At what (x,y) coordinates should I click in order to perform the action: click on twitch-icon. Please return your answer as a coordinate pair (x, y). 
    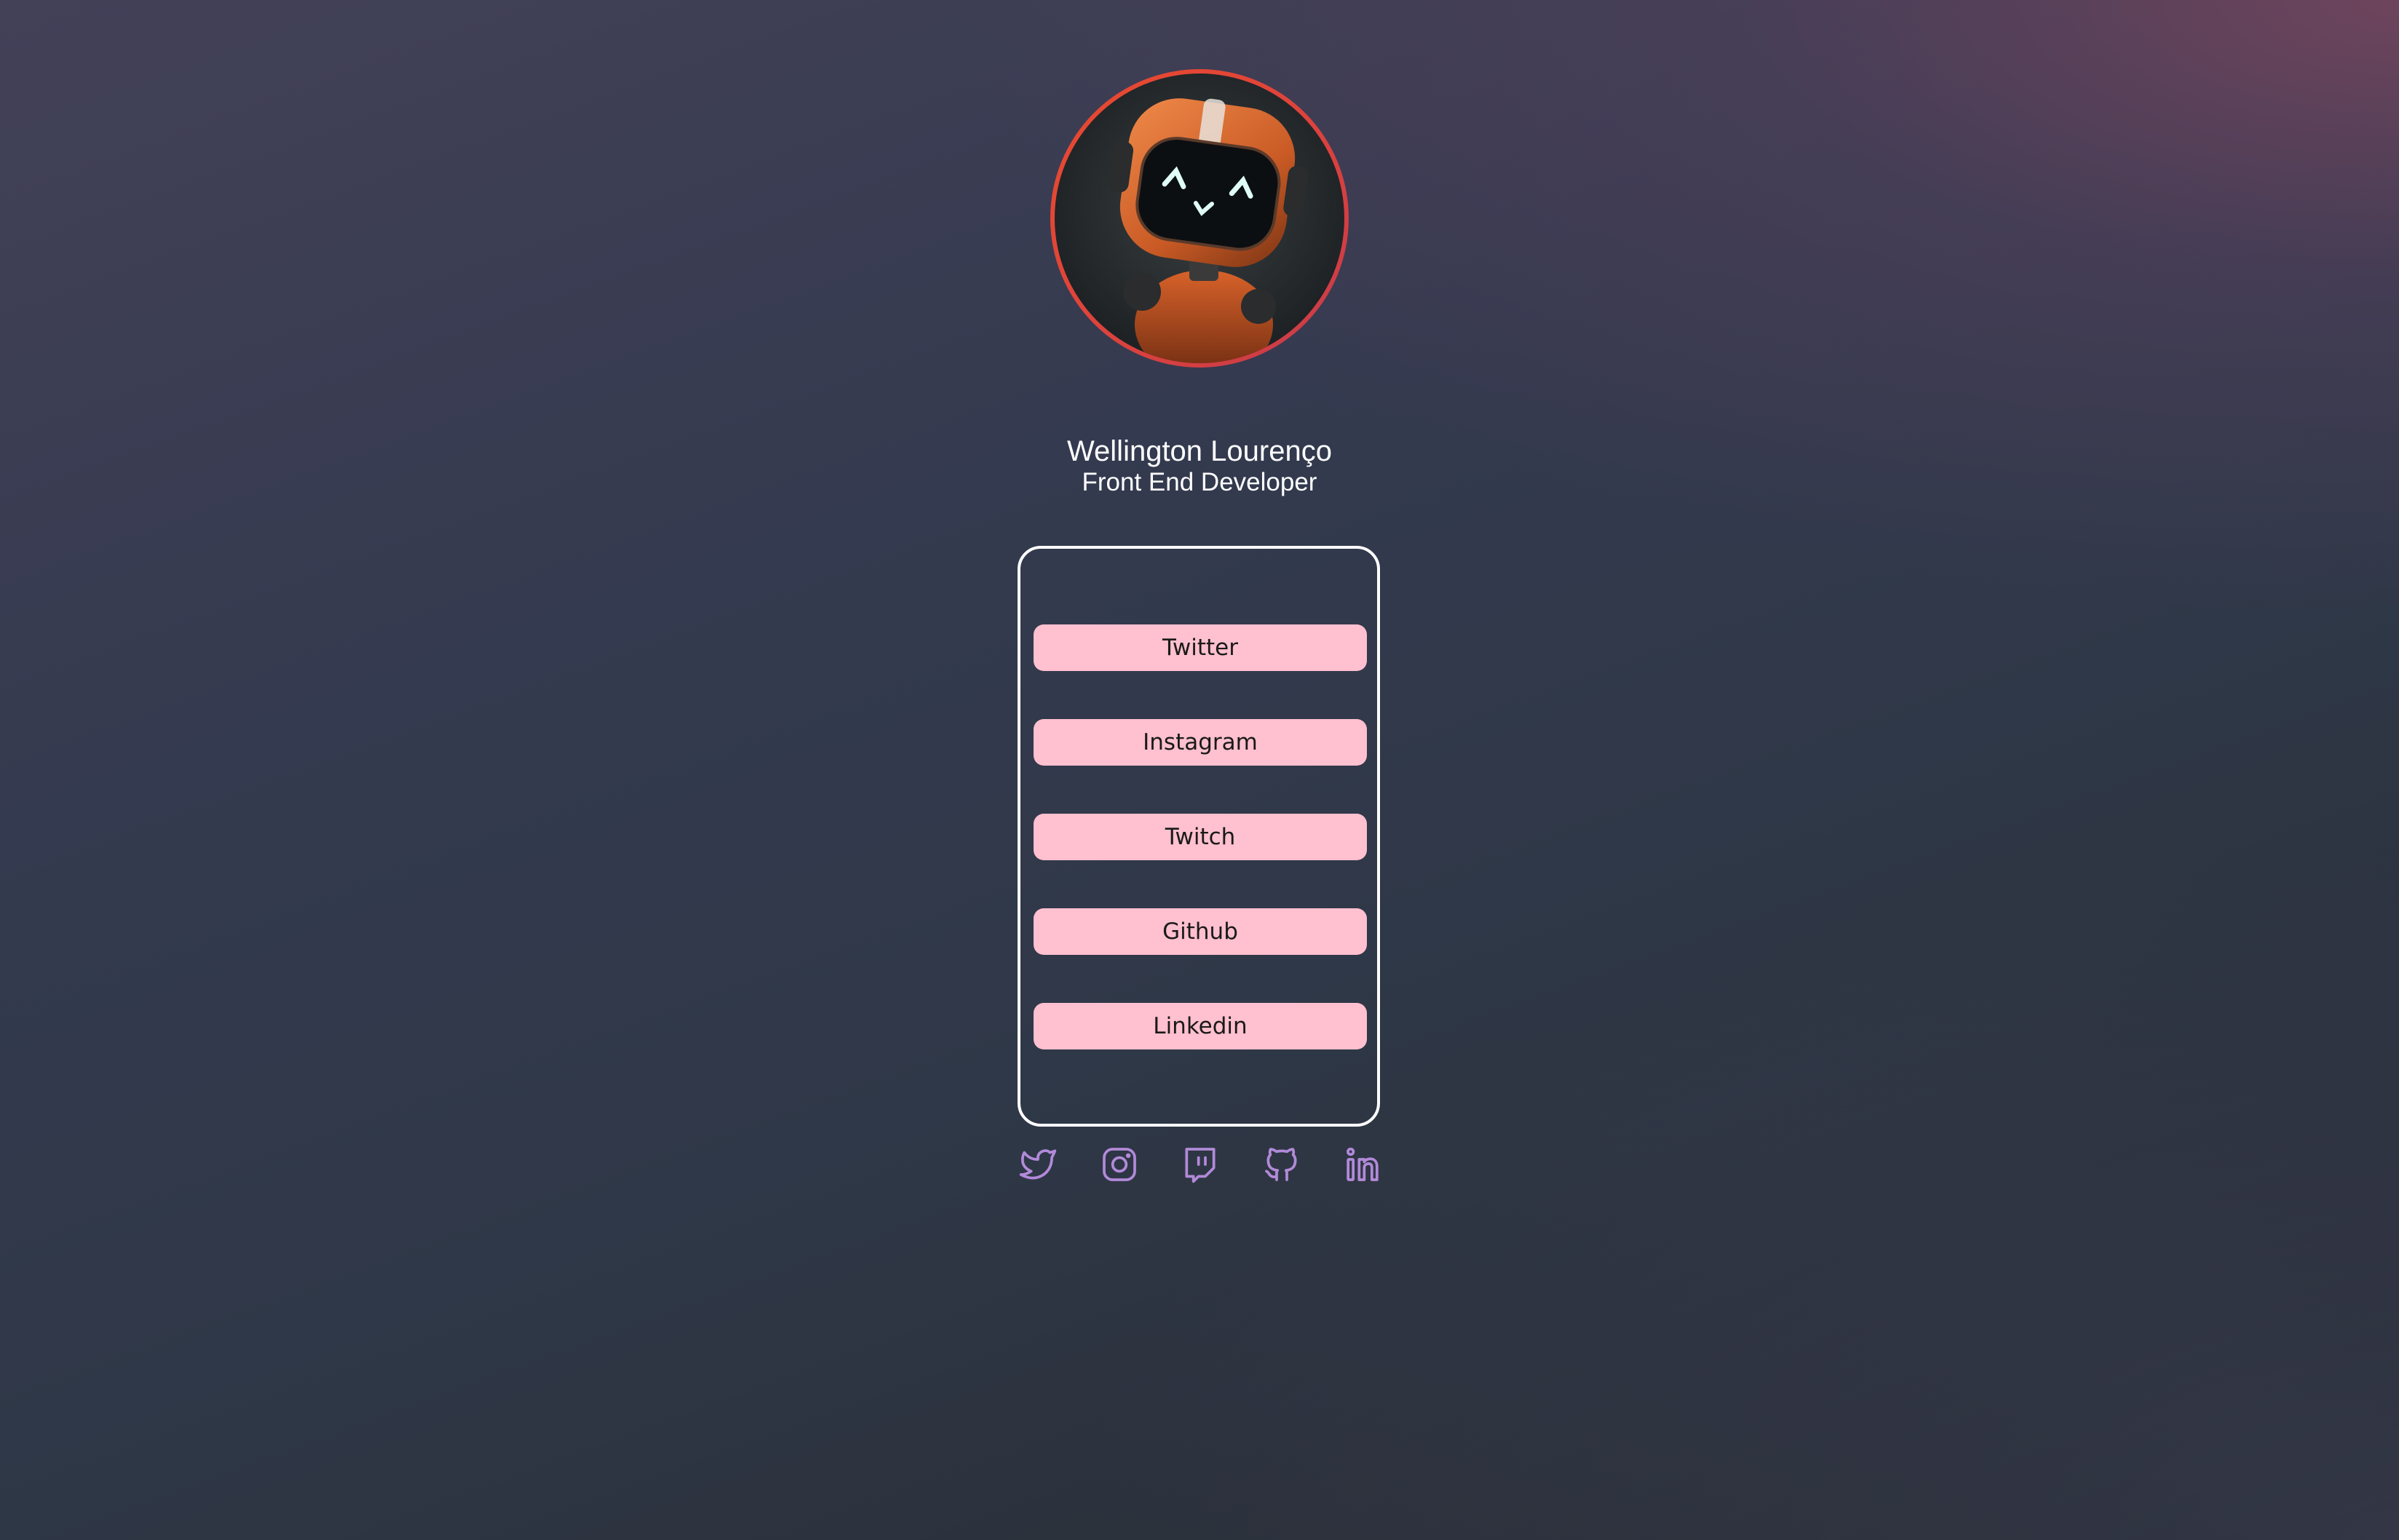
    Looking at the image, I should click on (1200, 1164).